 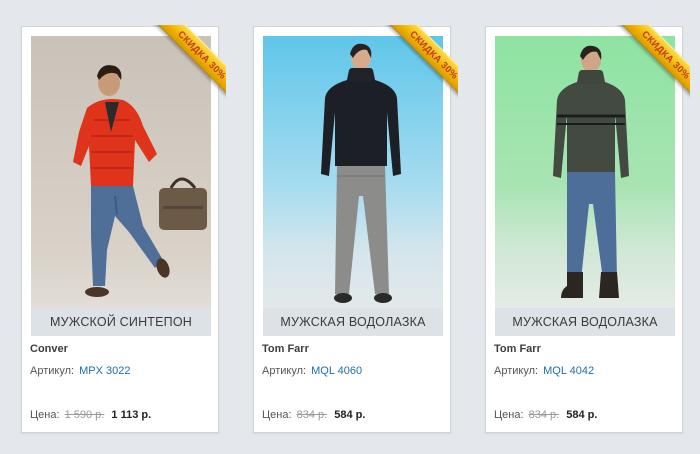 What do you see at coordinates (336, 371) in the screenshot?
I see `sku-link: MQL 4060` at bounding box center [336, 371].